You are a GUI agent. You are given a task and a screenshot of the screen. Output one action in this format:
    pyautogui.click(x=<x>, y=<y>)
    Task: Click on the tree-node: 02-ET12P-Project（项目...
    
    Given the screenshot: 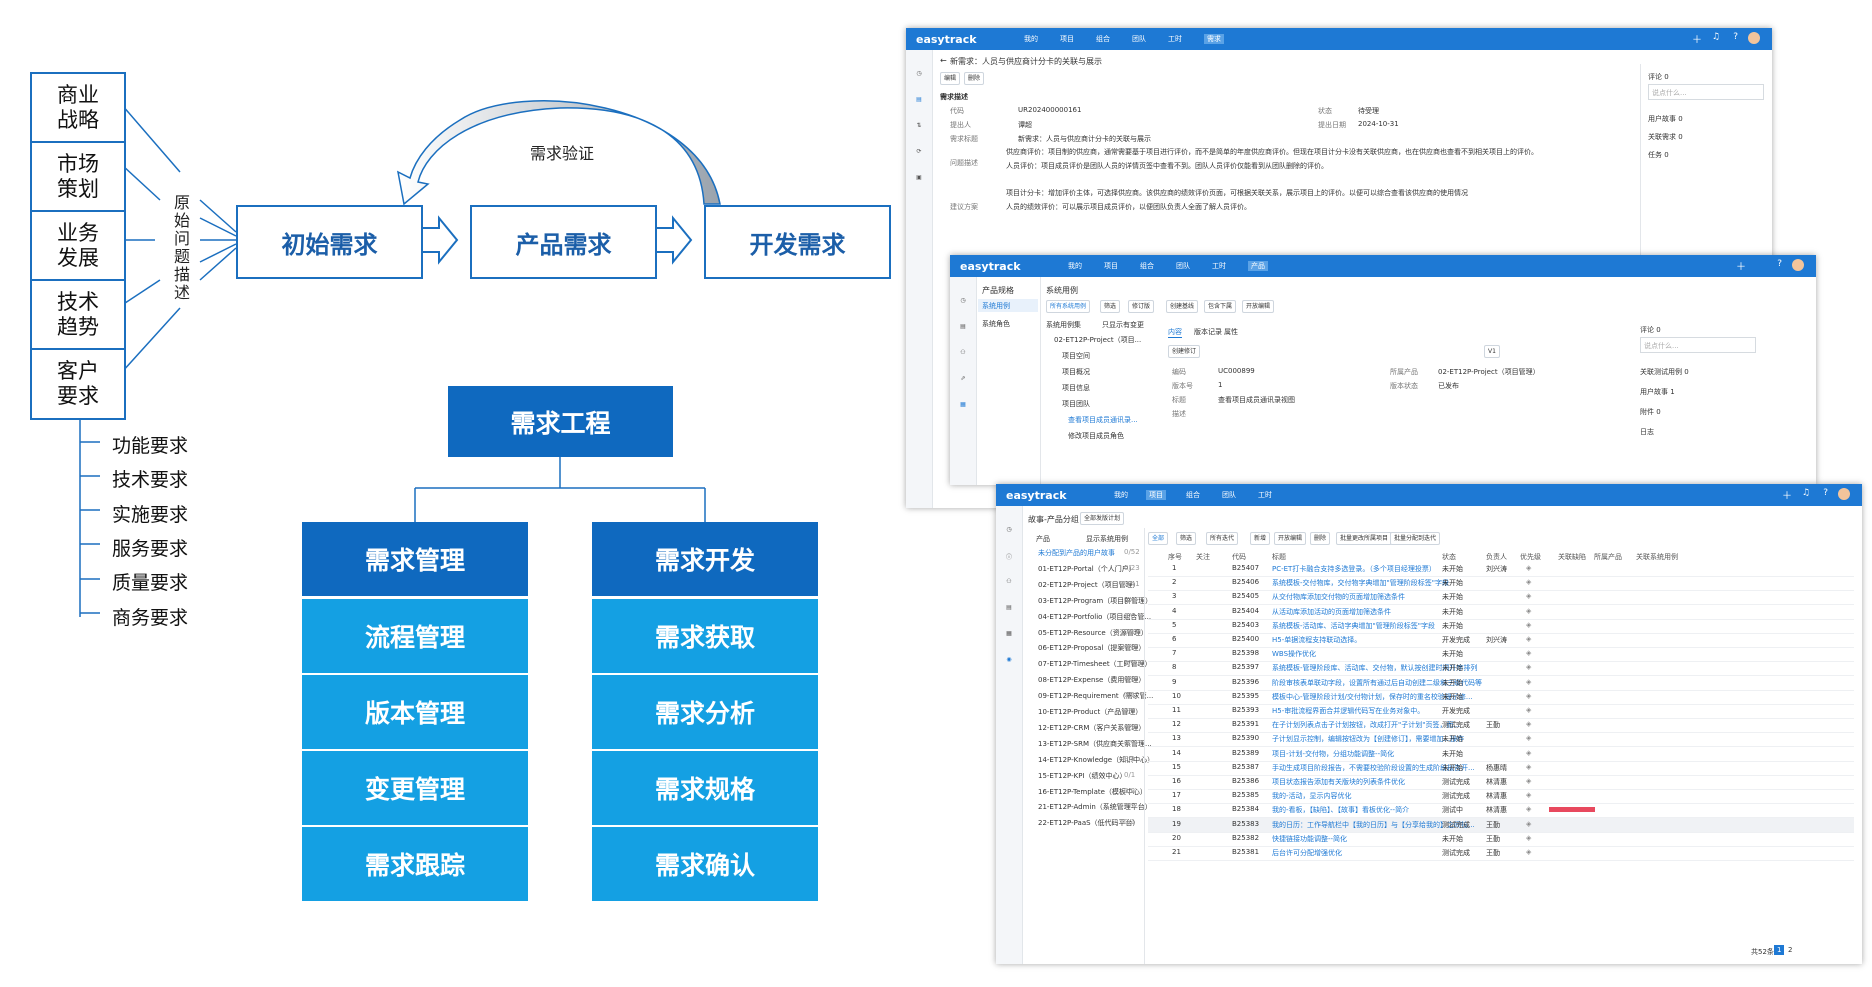 What is the action you would take?
    pyautogui.click(x=1097, y=340)
    